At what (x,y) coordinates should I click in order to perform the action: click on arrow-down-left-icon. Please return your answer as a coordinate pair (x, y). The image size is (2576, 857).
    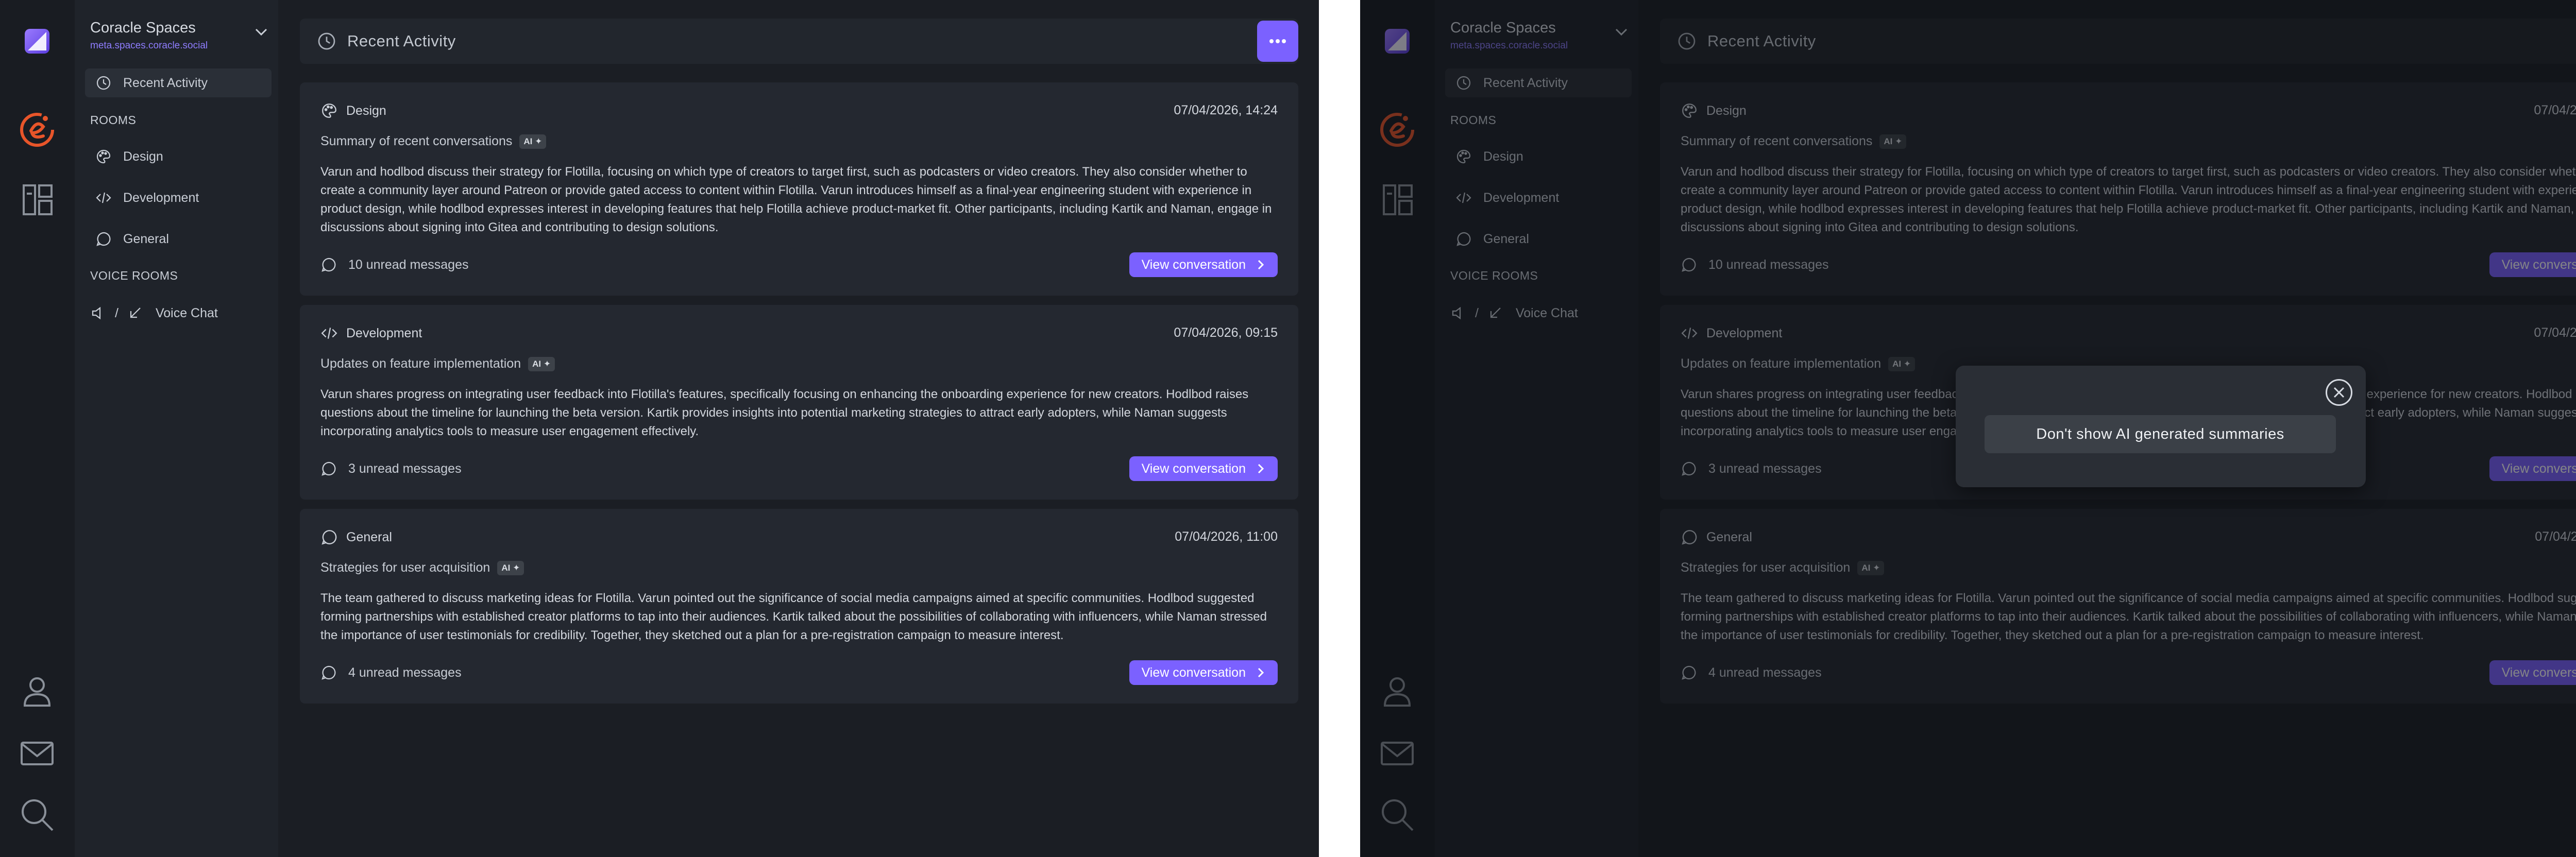
    Looking at the image, I should click on (135, 312).